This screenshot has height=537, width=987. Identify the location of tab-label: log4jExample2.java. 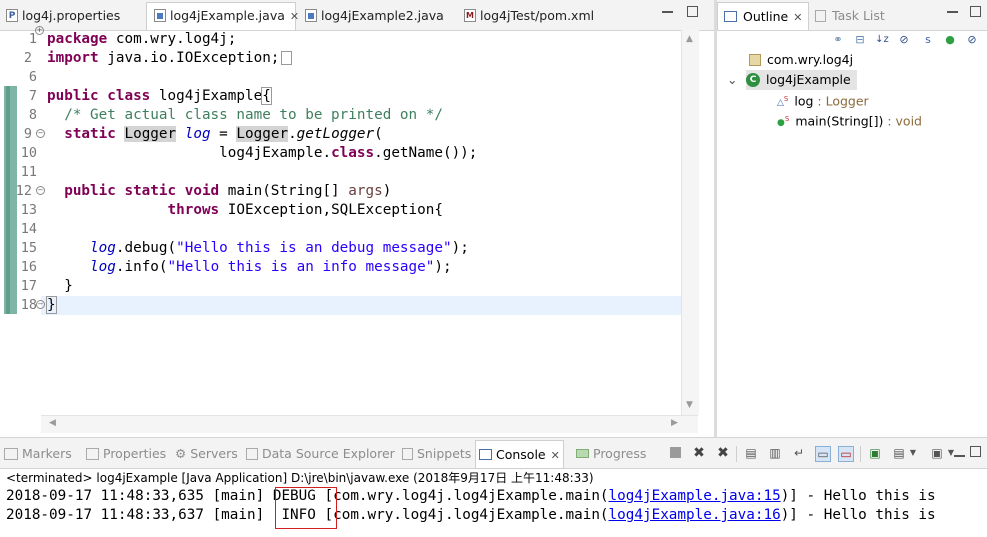
(382, 15).